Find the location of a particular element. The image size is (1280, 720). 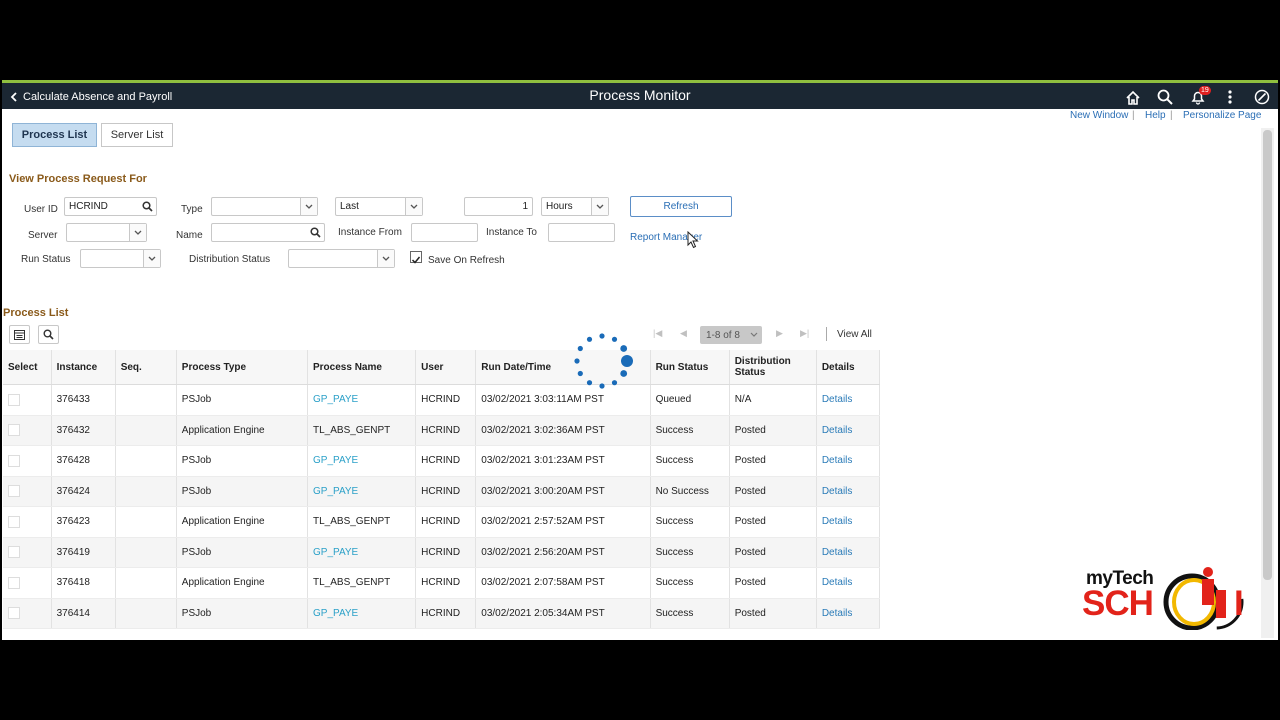

type-label: Type is located at coordinates (192, 209).